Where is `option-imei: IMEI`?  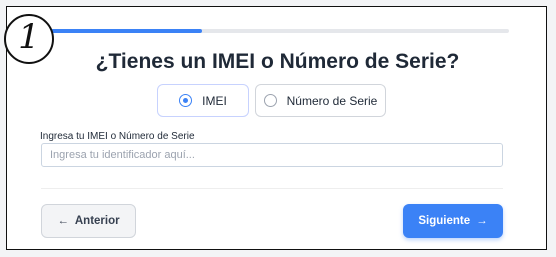
option-imei: IMEI is located at coordinates (203, 100).